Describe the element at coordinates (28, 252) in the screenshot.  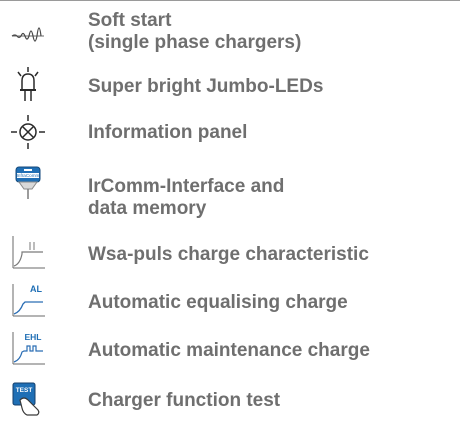
I see `wsa-curve-icon` at that location.